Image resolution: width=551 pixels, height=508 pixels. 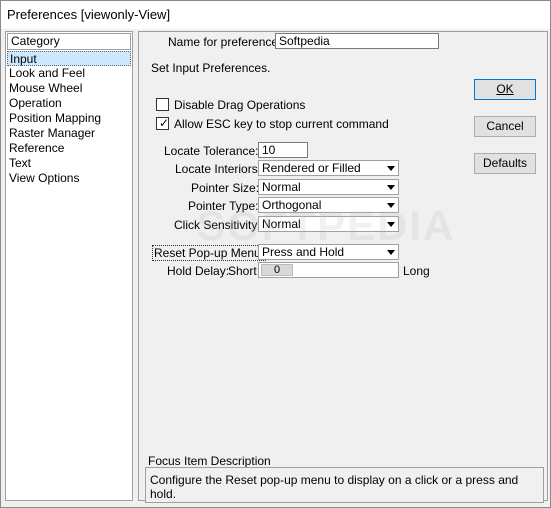 I want to click on reset-popup-dropdown: Press and Hold, so click(x=328, y=252).